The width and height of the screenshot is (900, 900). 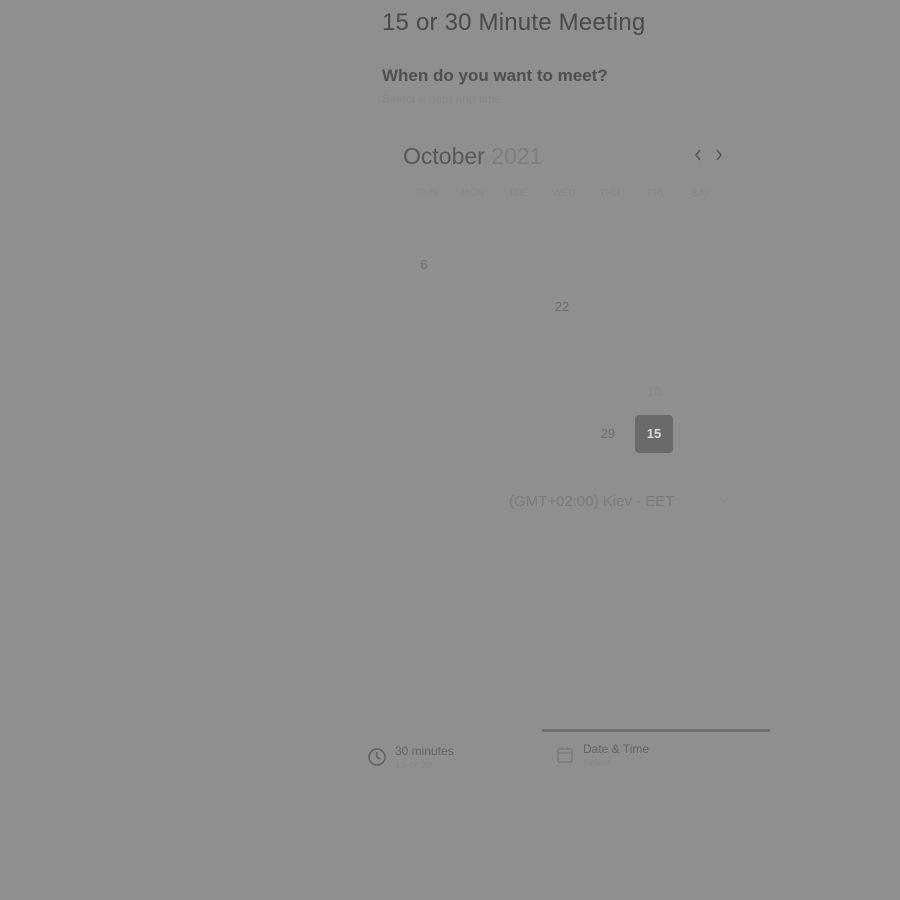 I want to click on previous-month-button, so click(x=698, y=156).